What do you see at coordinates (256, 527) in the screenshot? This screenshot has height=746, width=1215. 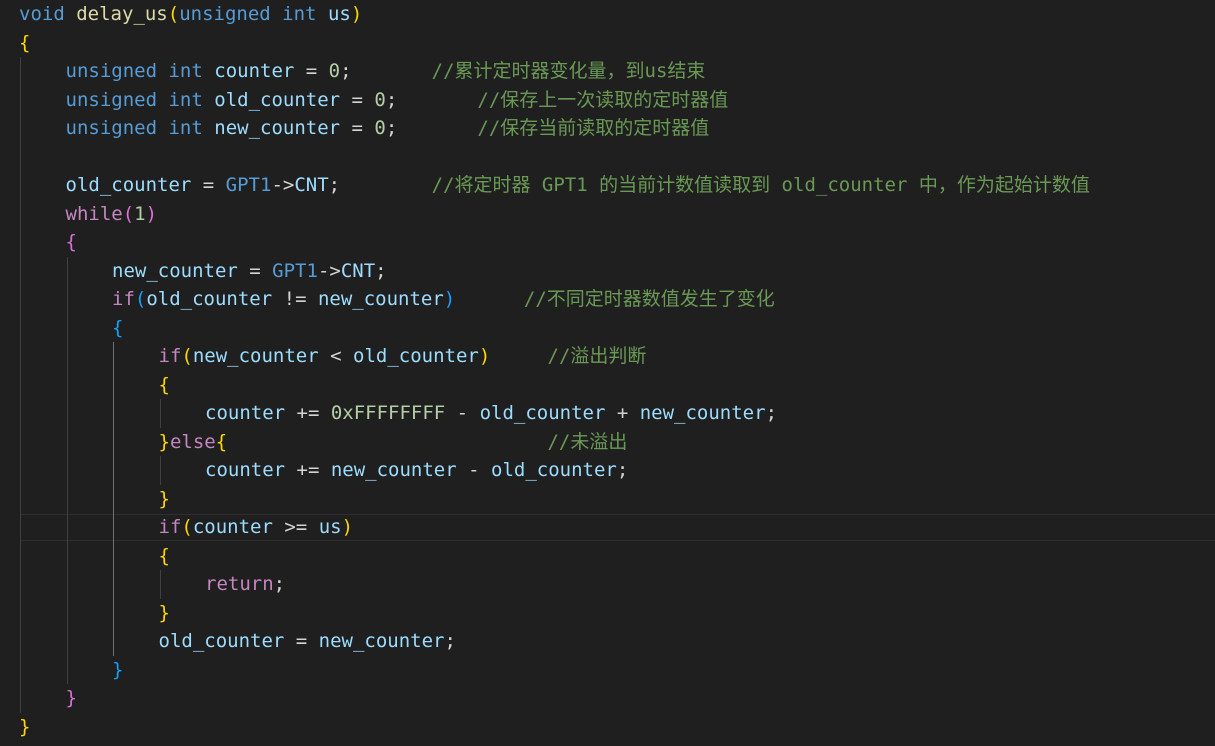 I see `code-line-content: if(counter >= us)` at bounding box center [256, 527].